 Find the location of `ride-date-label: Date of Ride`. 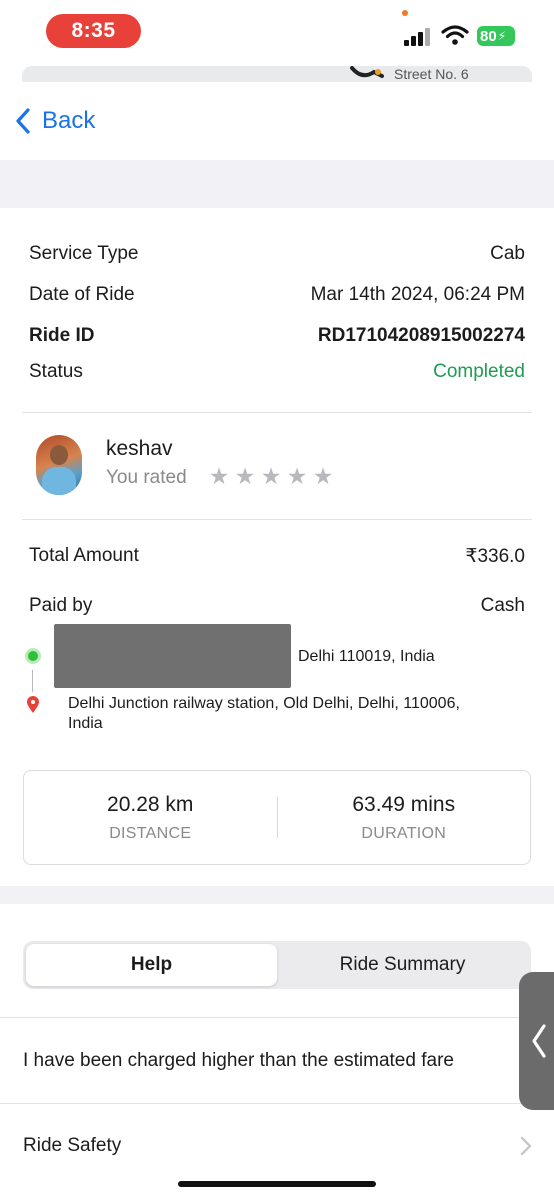

ride-date-label: Date of Ride is located at coordinates (82, 294).